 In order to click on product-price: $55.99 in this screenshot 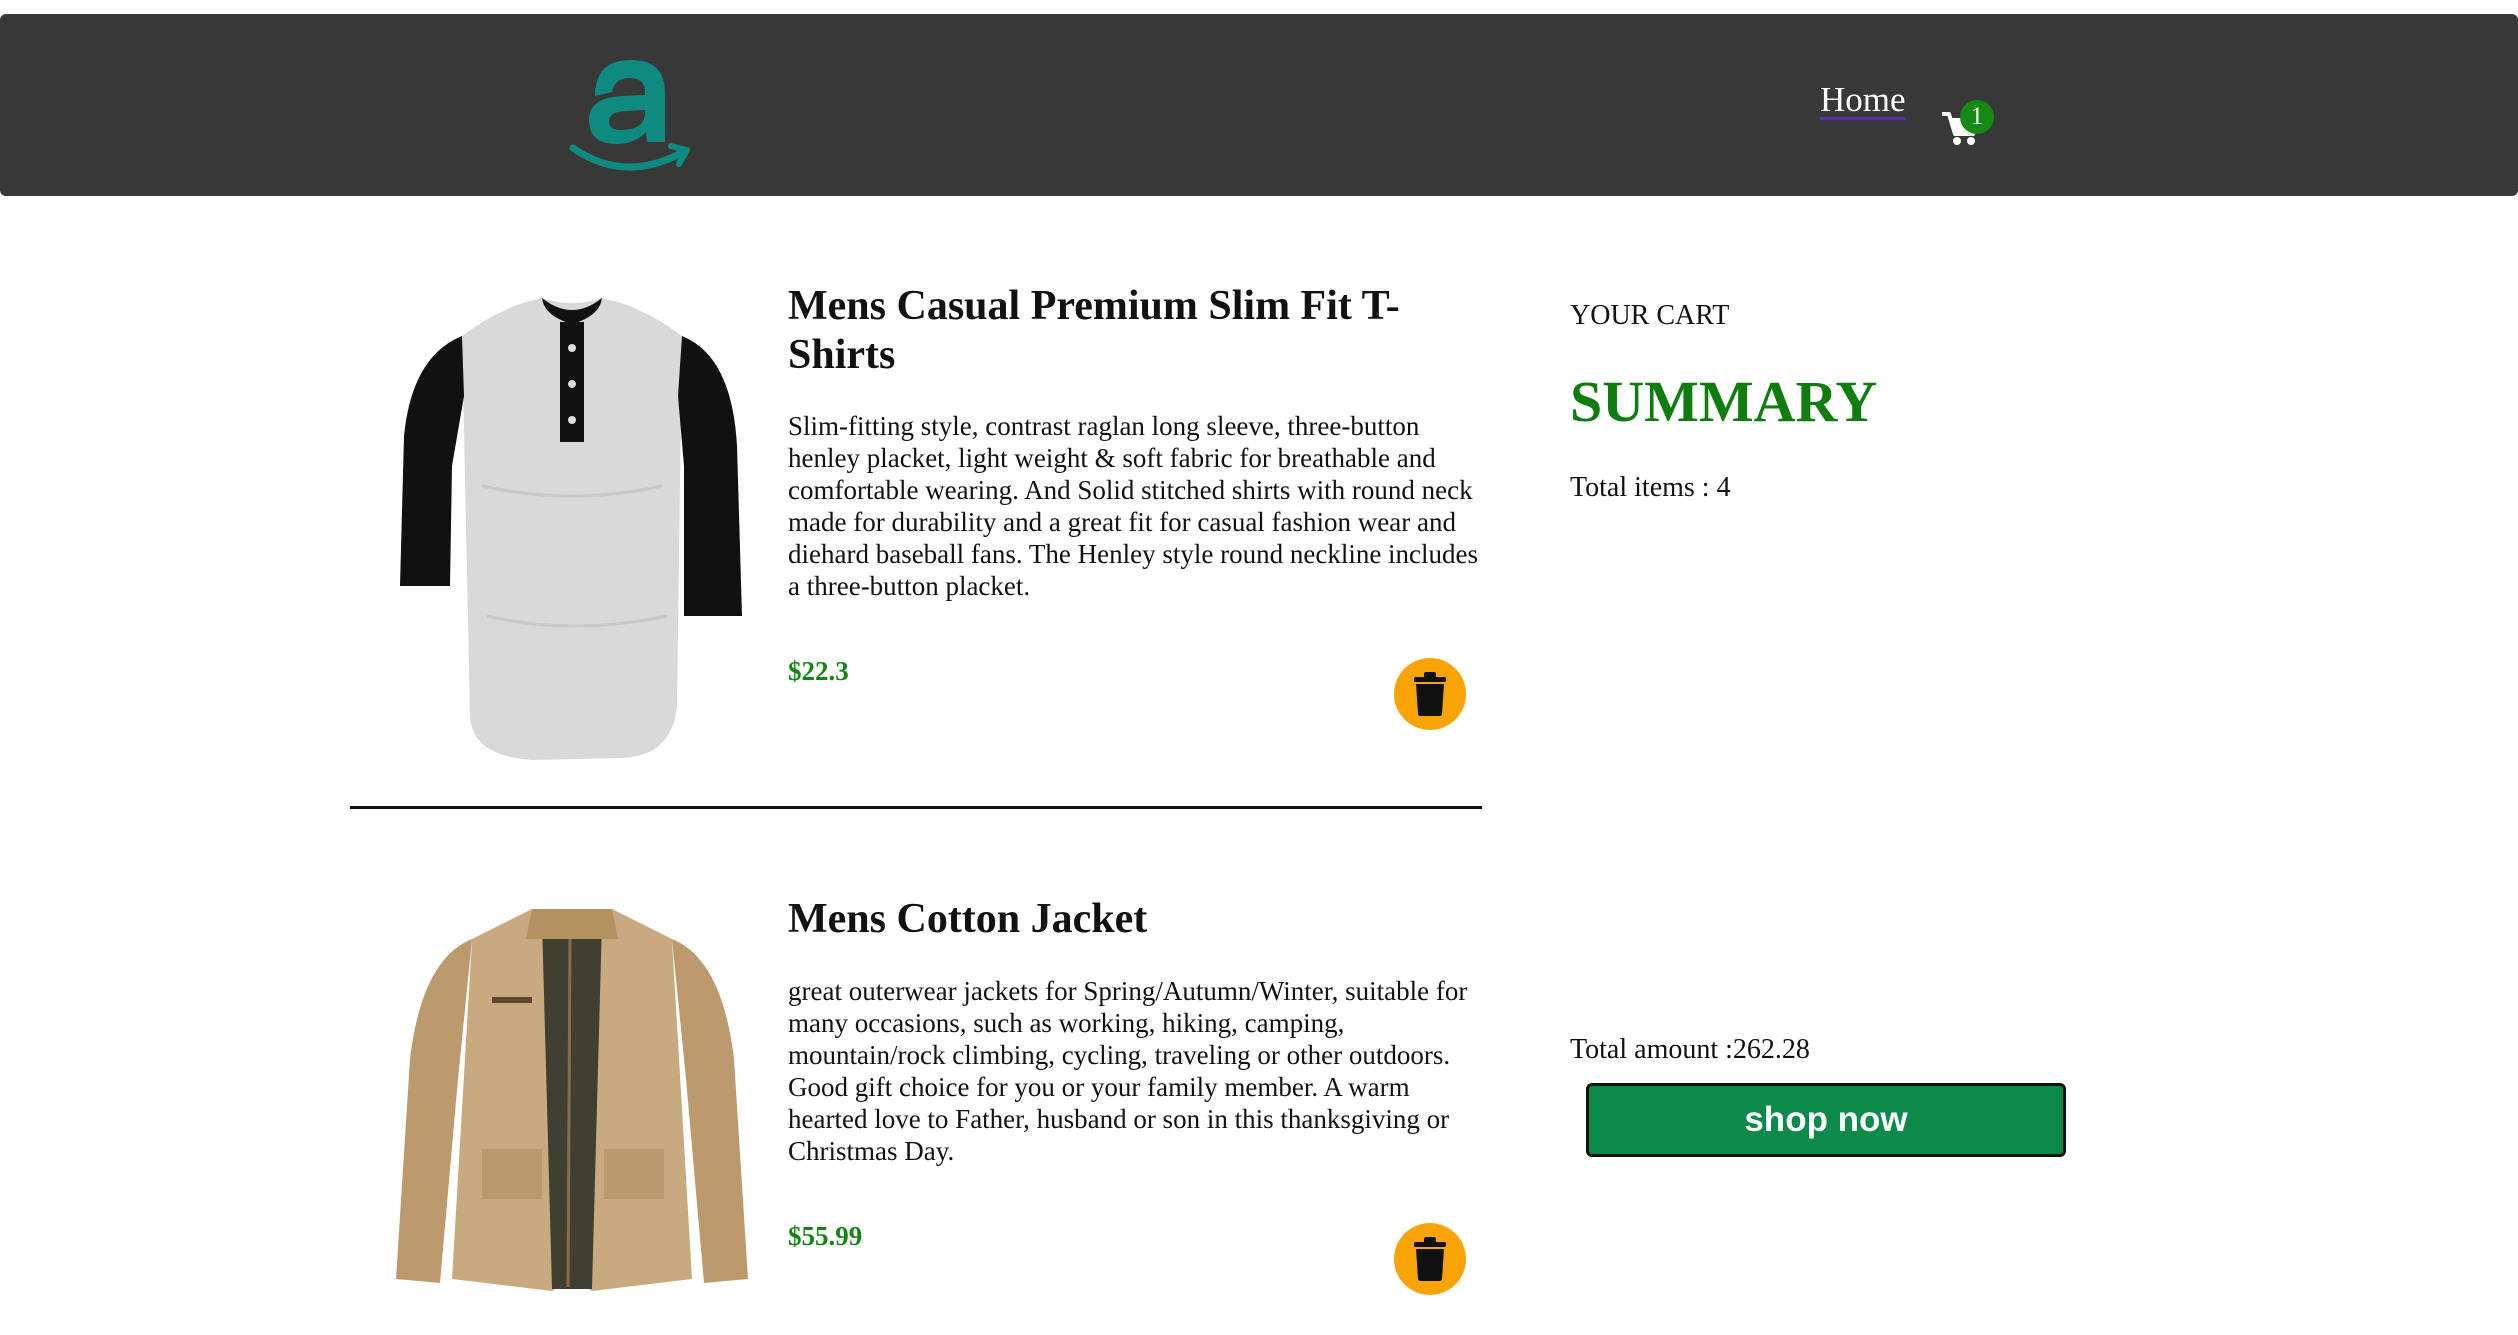, I will do `click(825, 1236)`.